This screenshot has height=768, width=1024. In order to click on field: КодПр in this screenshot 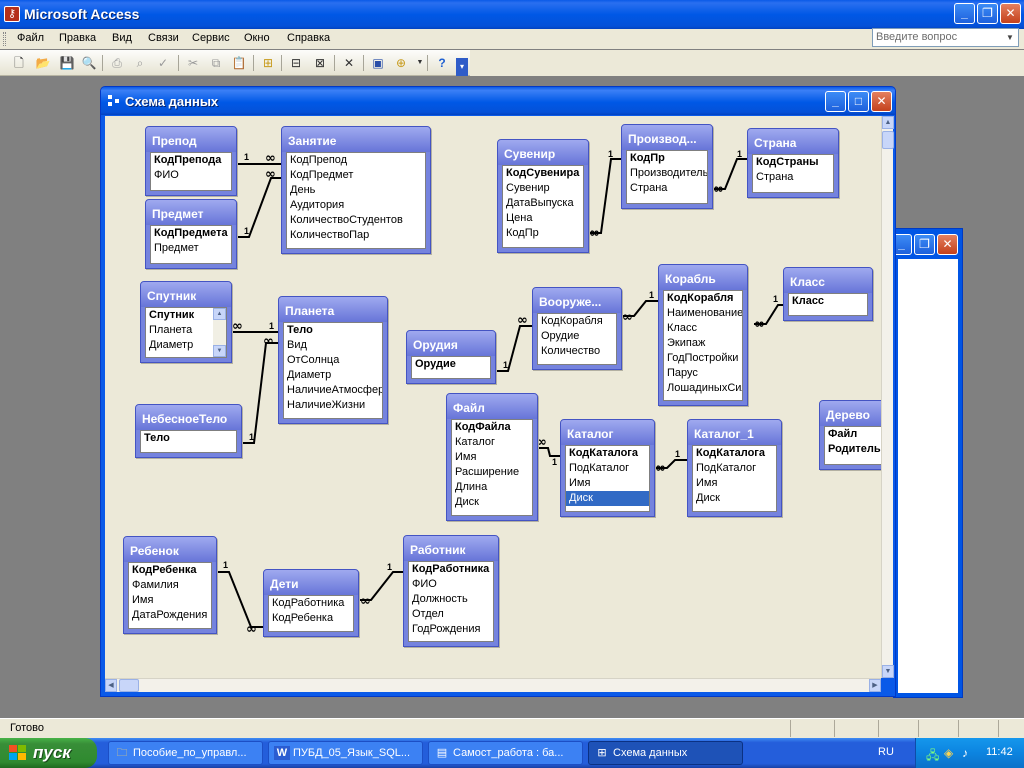, I will do `click(543, 233)`.